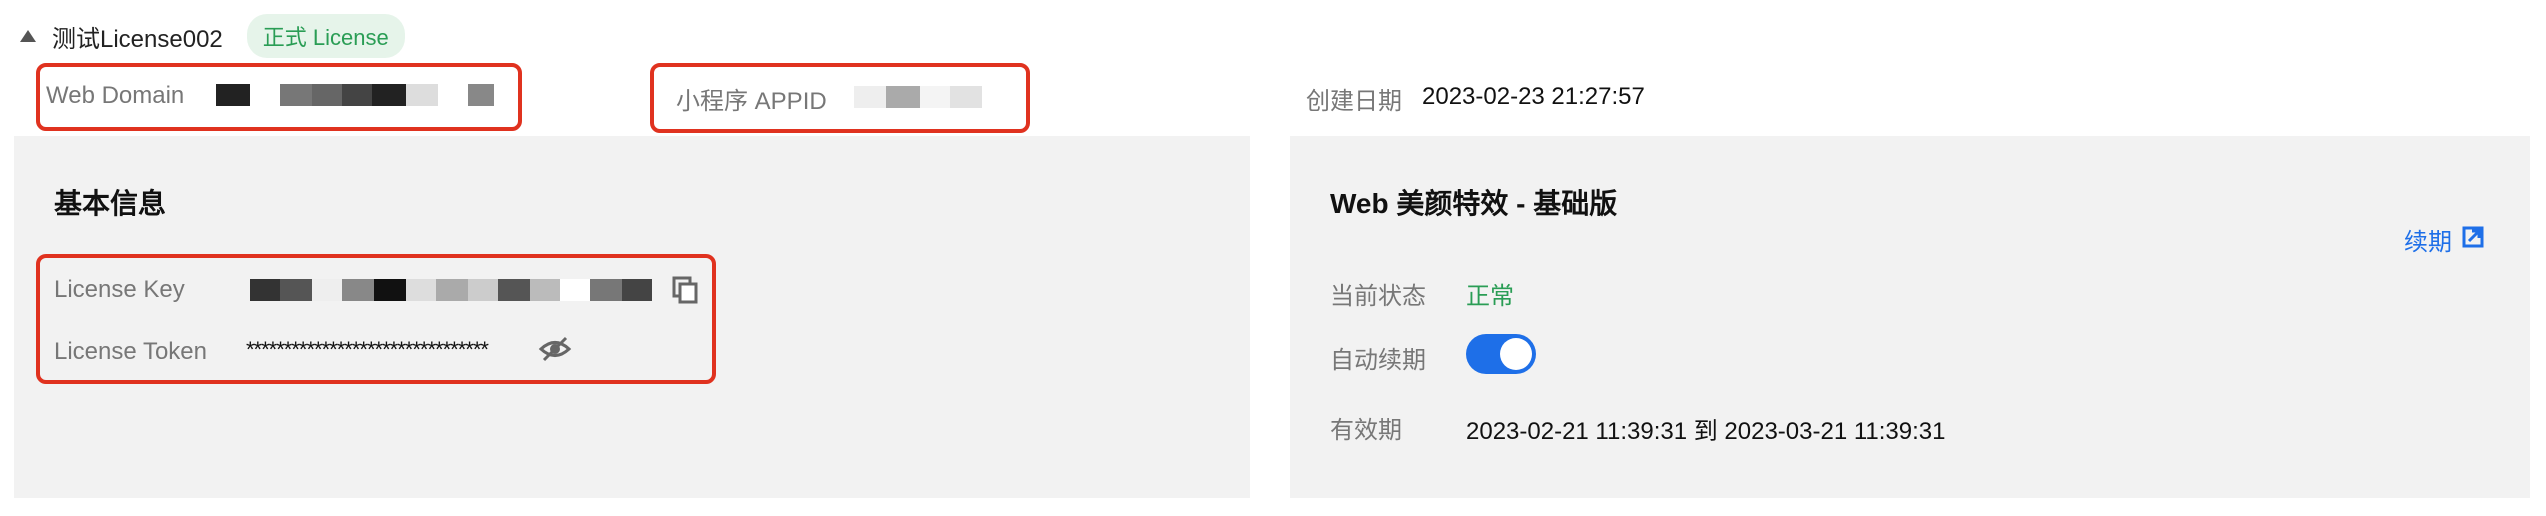 This screenshot has height=516, width=2546. Describe the element at coordinates (1516, 354) in the screenshot. I see `toggle-knob` at that location.